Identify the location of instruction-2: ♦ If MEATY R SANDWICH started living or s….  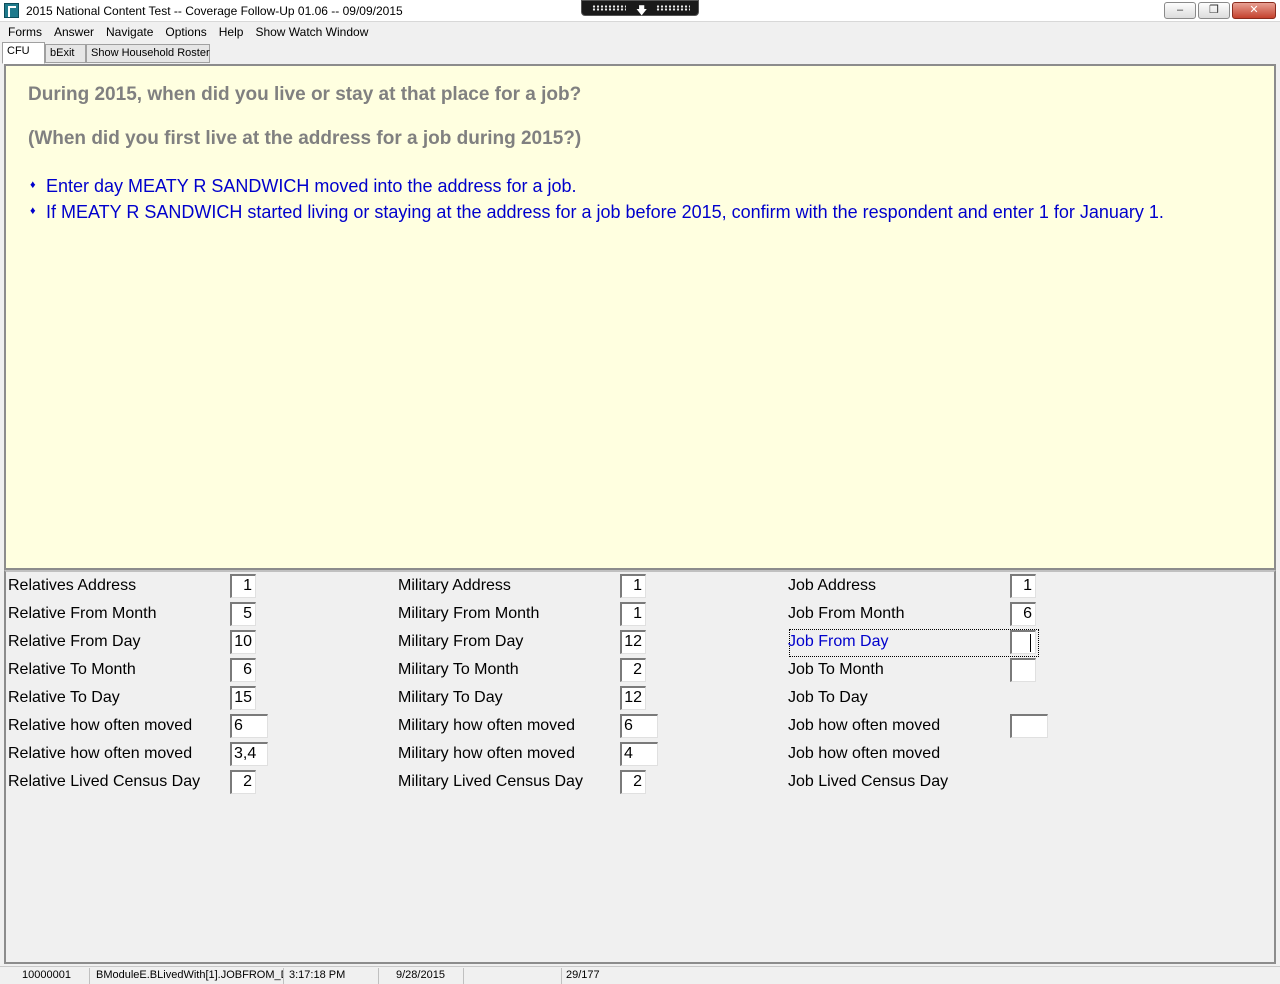
(597, 212).